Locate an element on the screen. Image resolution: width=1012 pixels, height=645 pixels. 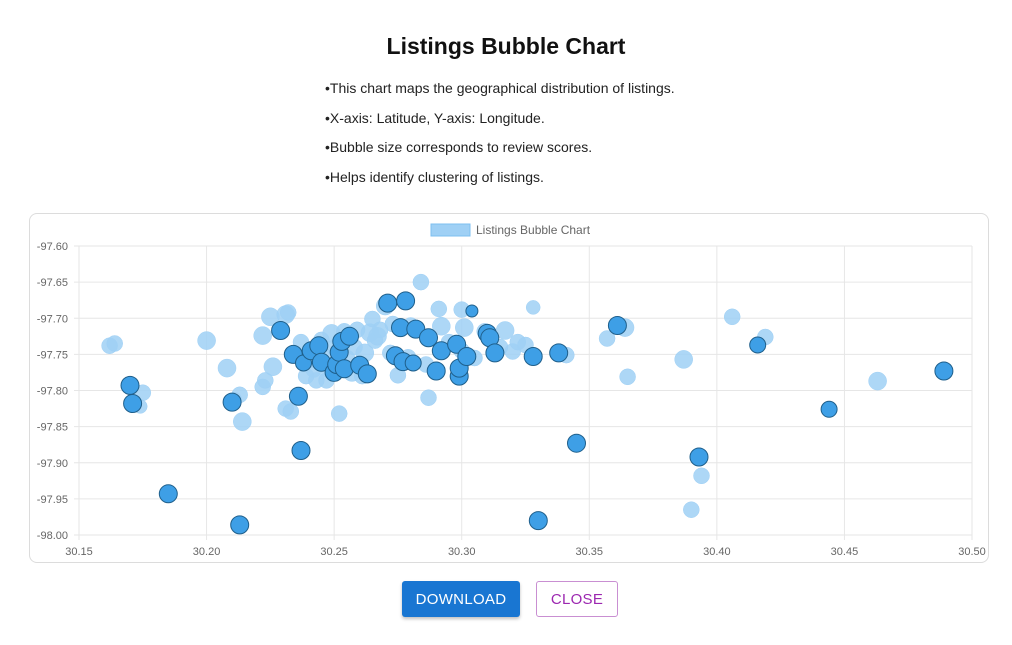
download-button: DOWNLOAD is located at coordinates (461, 599).